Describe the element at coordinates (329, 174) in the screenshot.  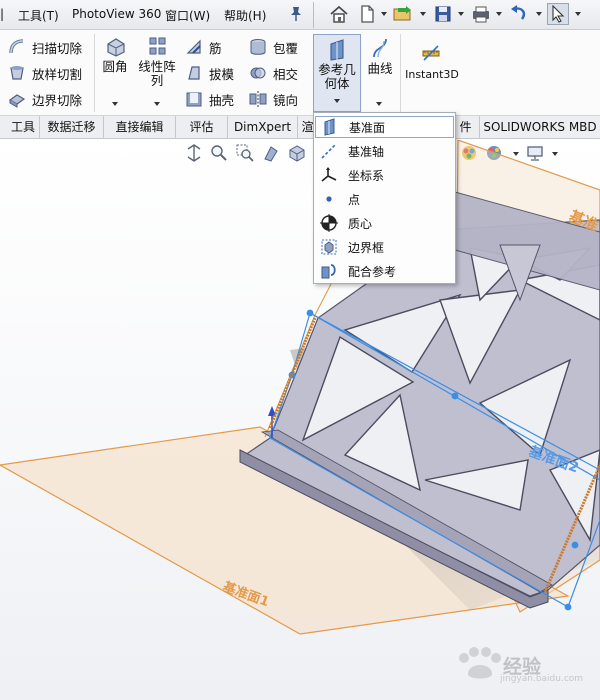
I see `coordinate-system-icon` at that location.